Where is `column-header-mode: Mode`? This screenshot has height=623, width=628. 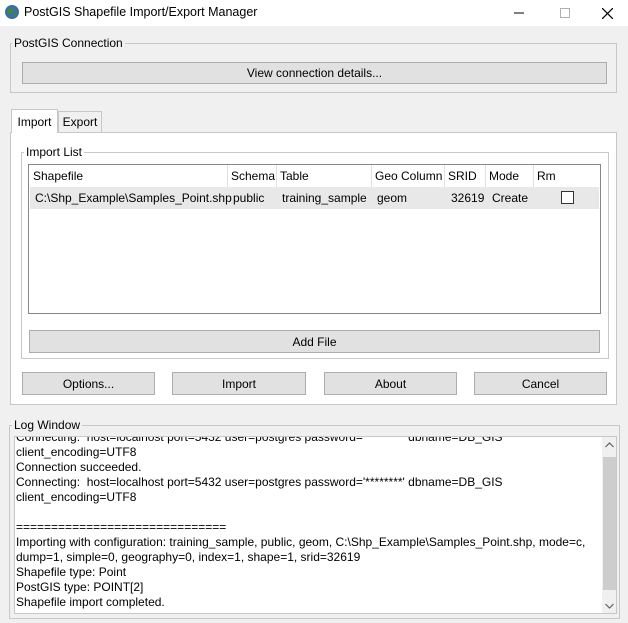 column-header-mode: Mode is located at coordinates (510, 176).